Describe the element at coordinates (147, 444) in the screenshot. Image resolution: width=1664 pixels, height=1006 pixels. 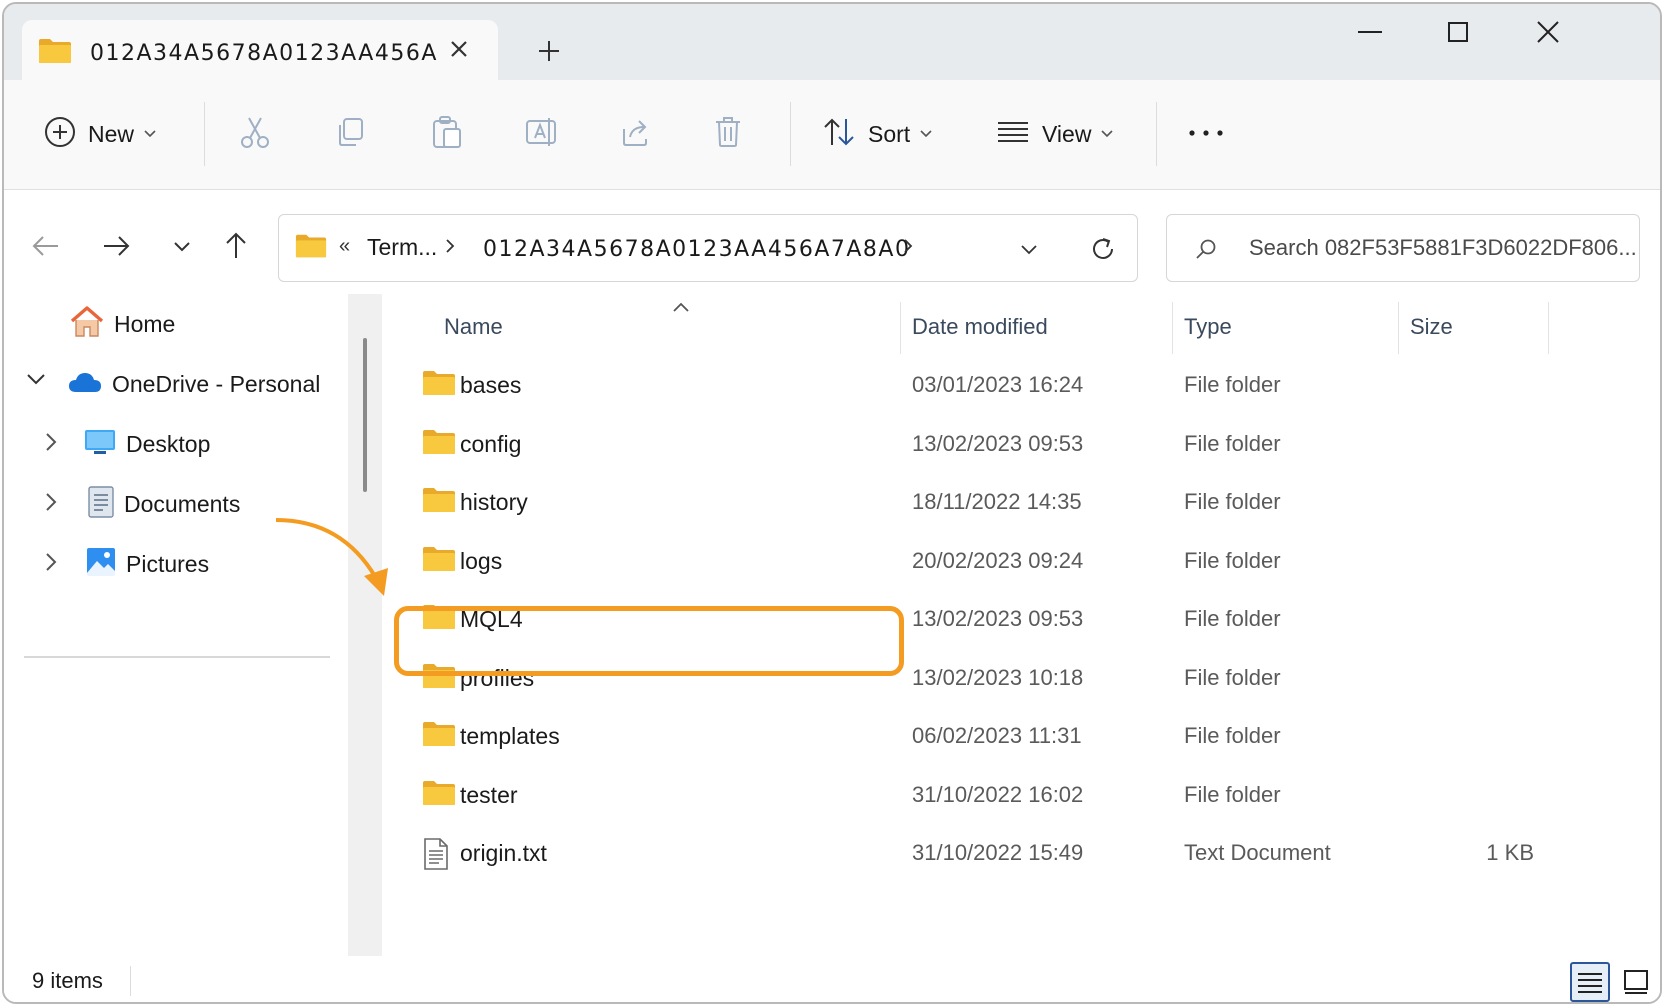
I see `nav-item-desktop: Desktop` at that location.